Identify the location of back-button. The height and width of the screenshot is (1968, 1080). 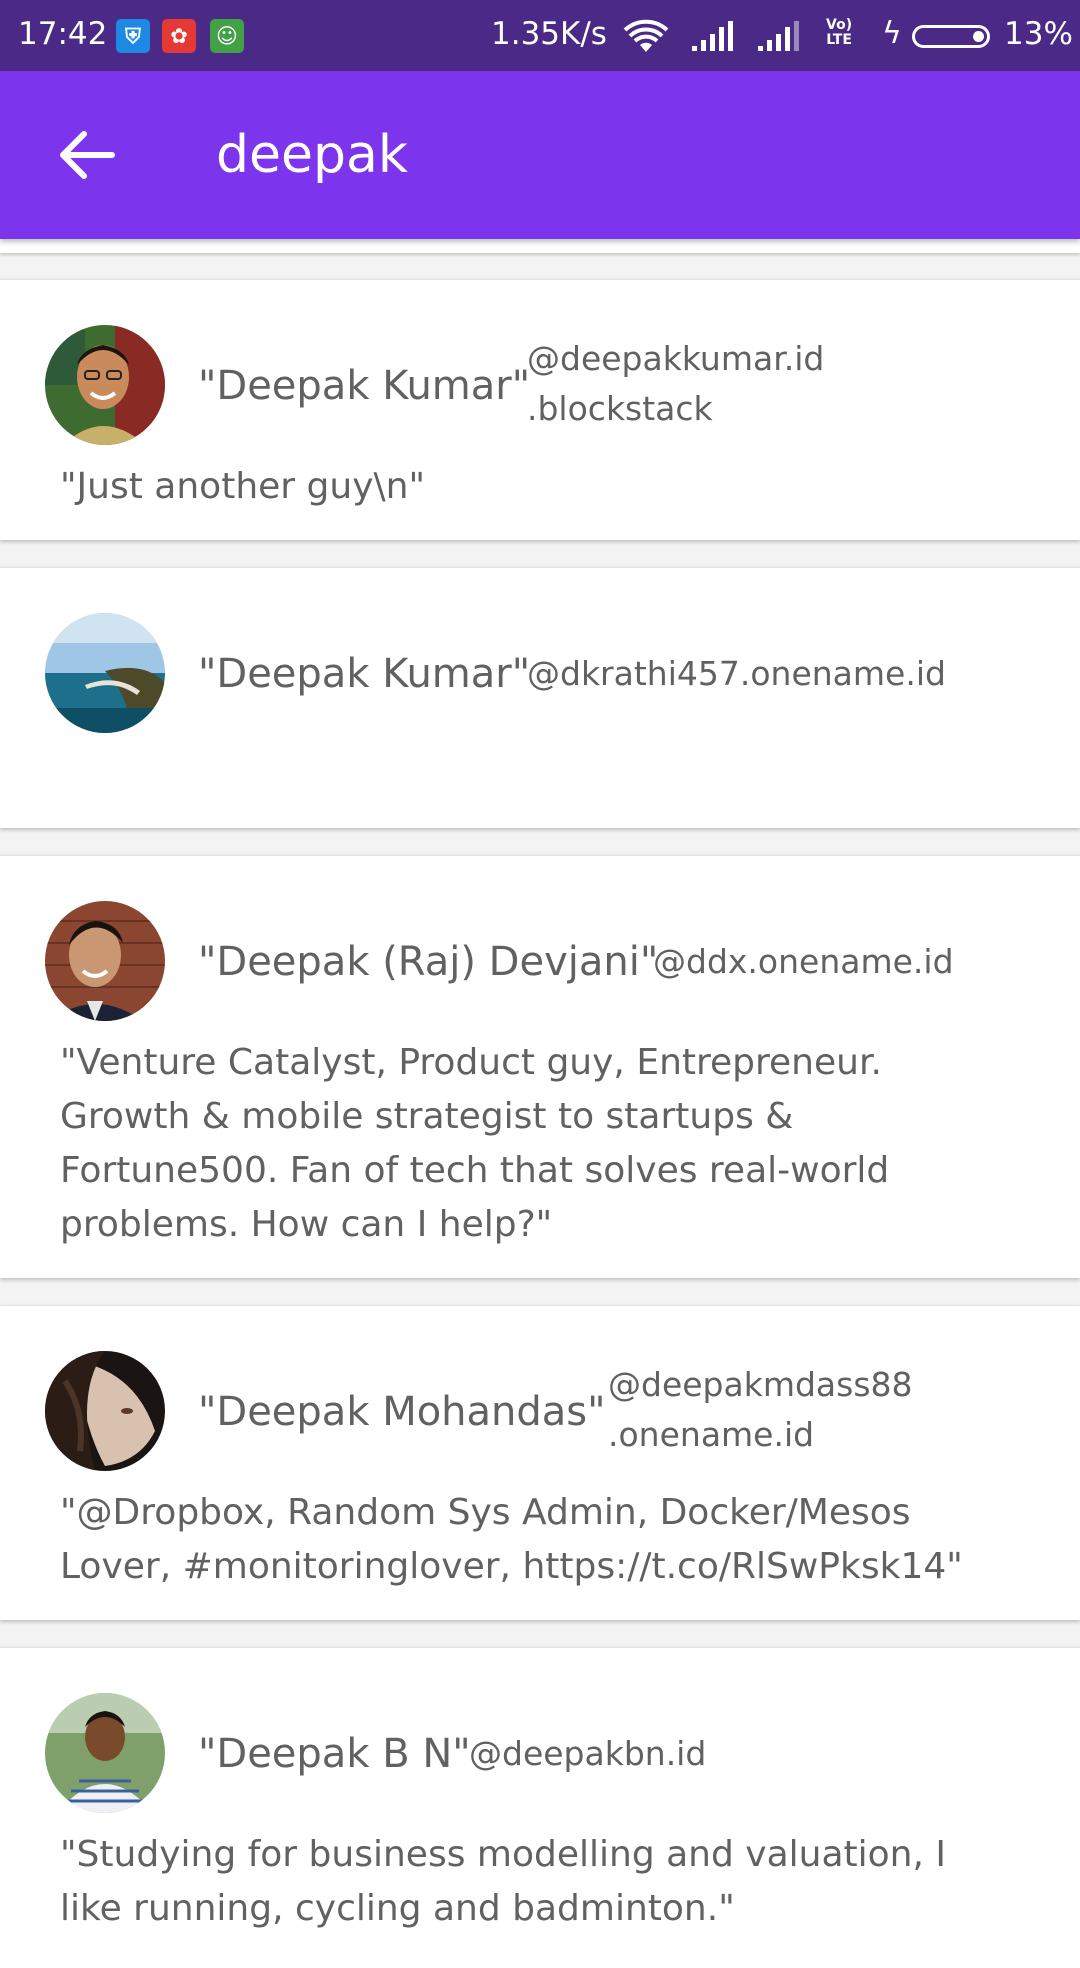
(86, 155).